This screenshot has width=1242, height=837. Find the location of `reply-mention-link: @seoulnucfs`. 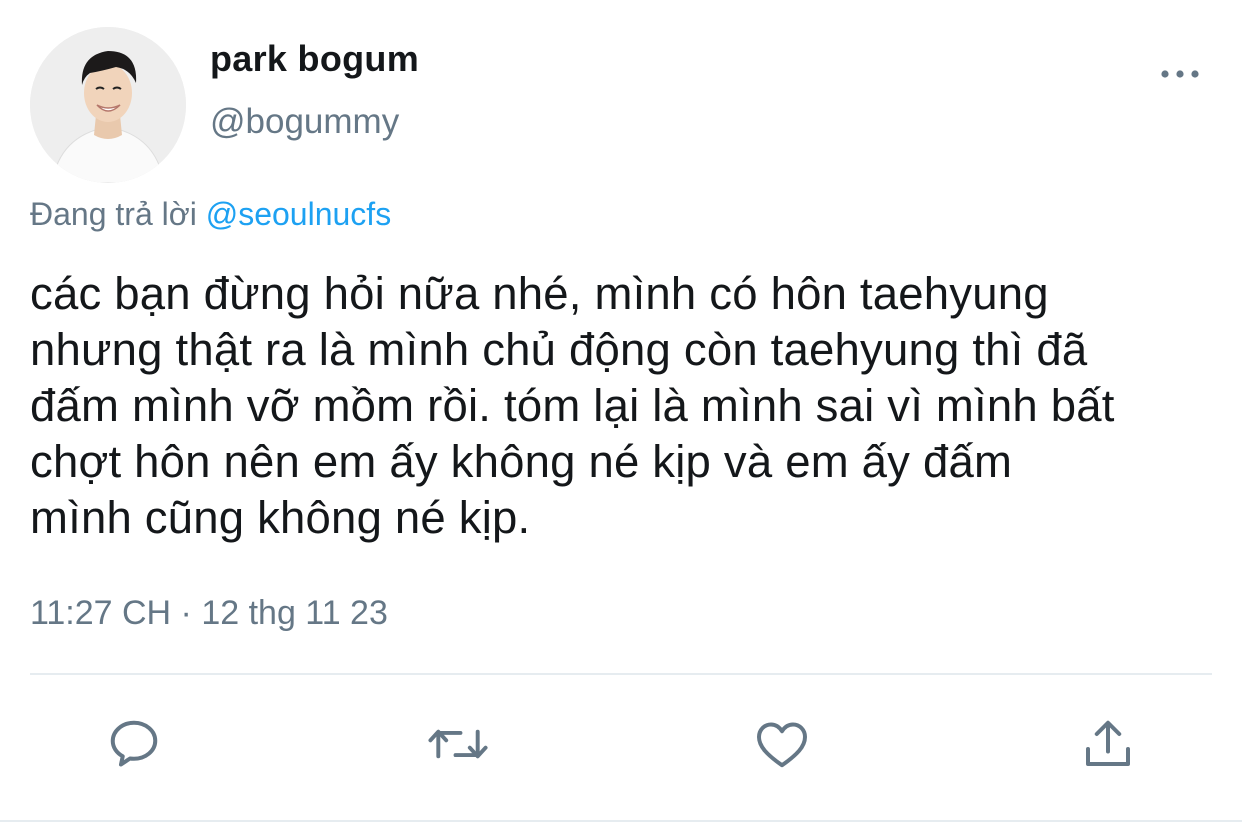

reply-mention-link: @seoulnucfs is located at coordinates (298, 214).